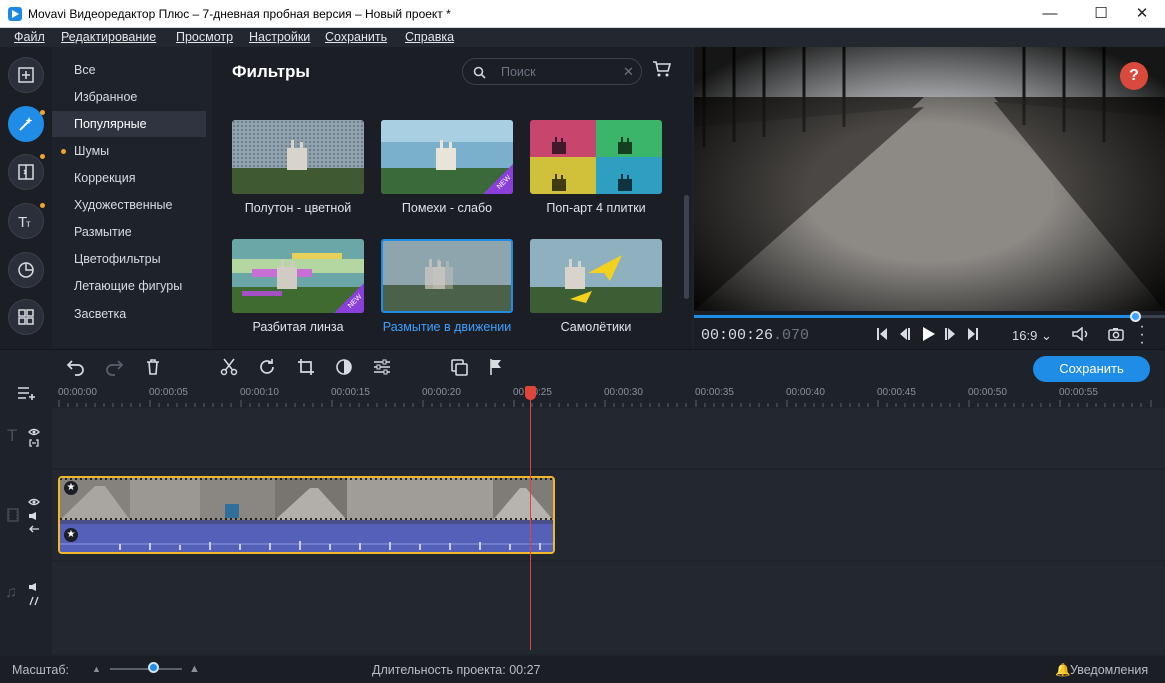 The height and width of the screenshot is (683, 1165). What do you see at coordinates (129, 314) in the screenshot?
I see `category-item: Засветка` at bounding box center [129, 314].